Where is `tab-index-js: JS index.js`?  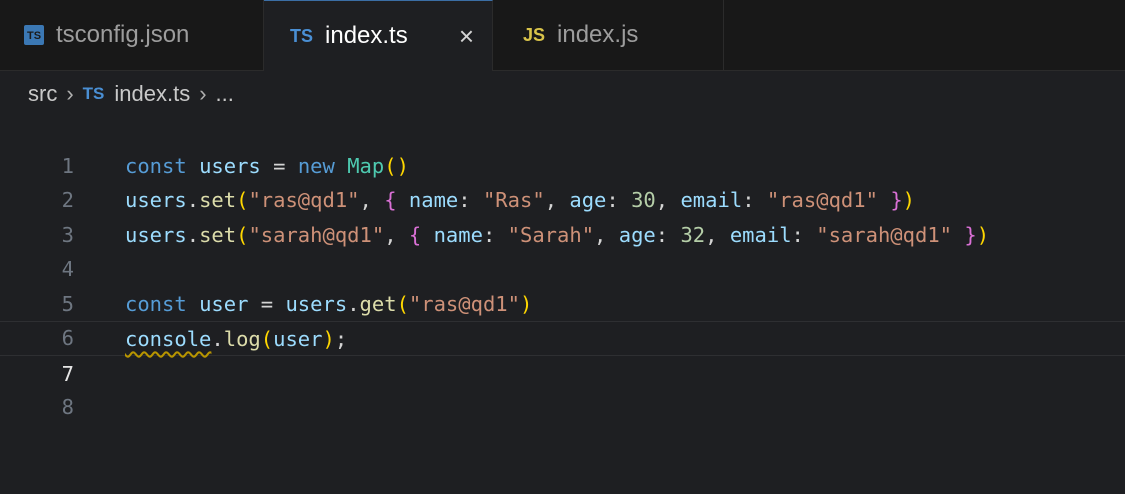 tab-index-js: JS index.js is located at coordinates (608, 35).